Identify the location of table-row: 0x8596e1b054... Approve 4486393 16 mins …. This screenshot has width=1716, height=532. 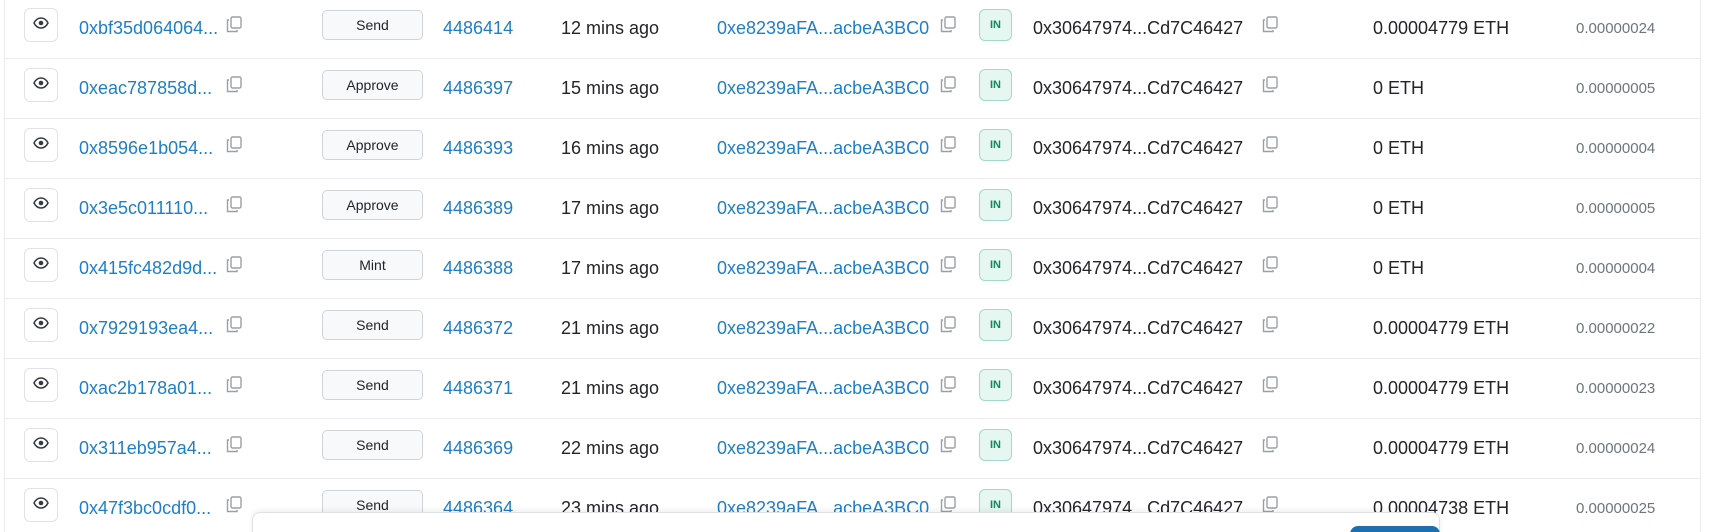
(852, 149).